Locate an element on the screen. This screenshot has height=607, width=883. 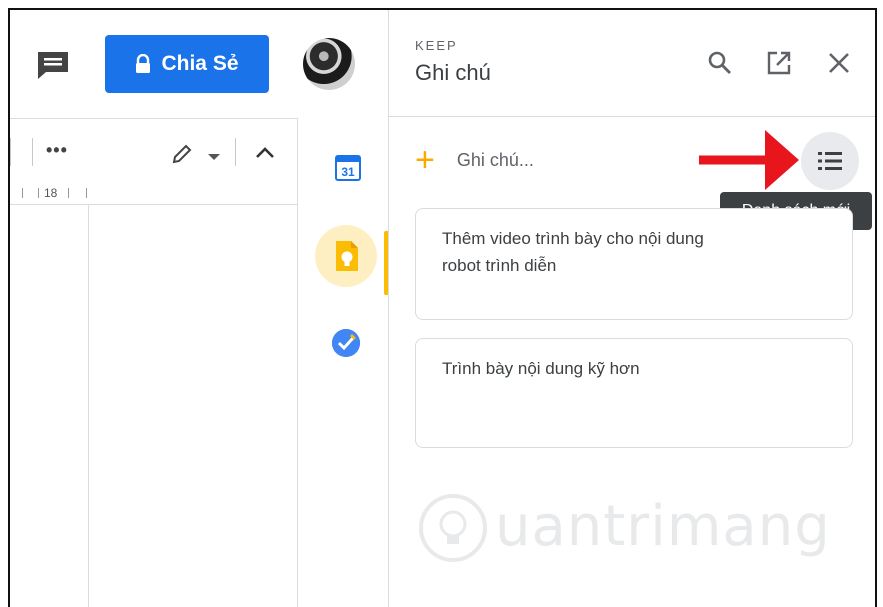
red-arrow is located at coordinates (749, 160).